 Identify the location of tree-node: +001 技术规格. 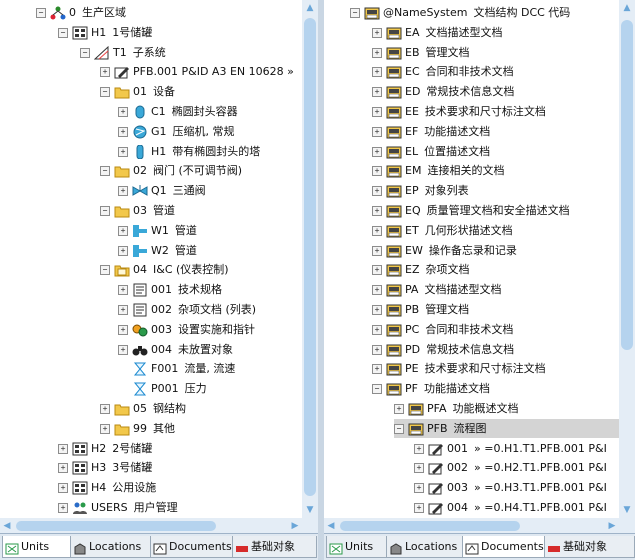
(170, 289).